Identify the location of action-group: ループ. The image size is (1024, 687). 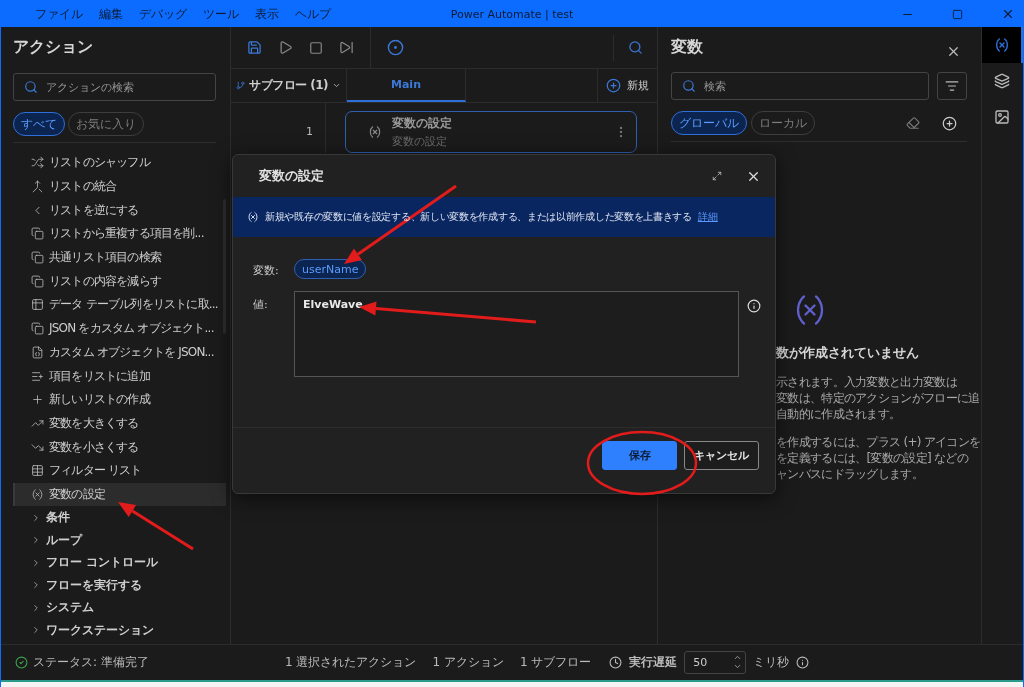
(119, 540).